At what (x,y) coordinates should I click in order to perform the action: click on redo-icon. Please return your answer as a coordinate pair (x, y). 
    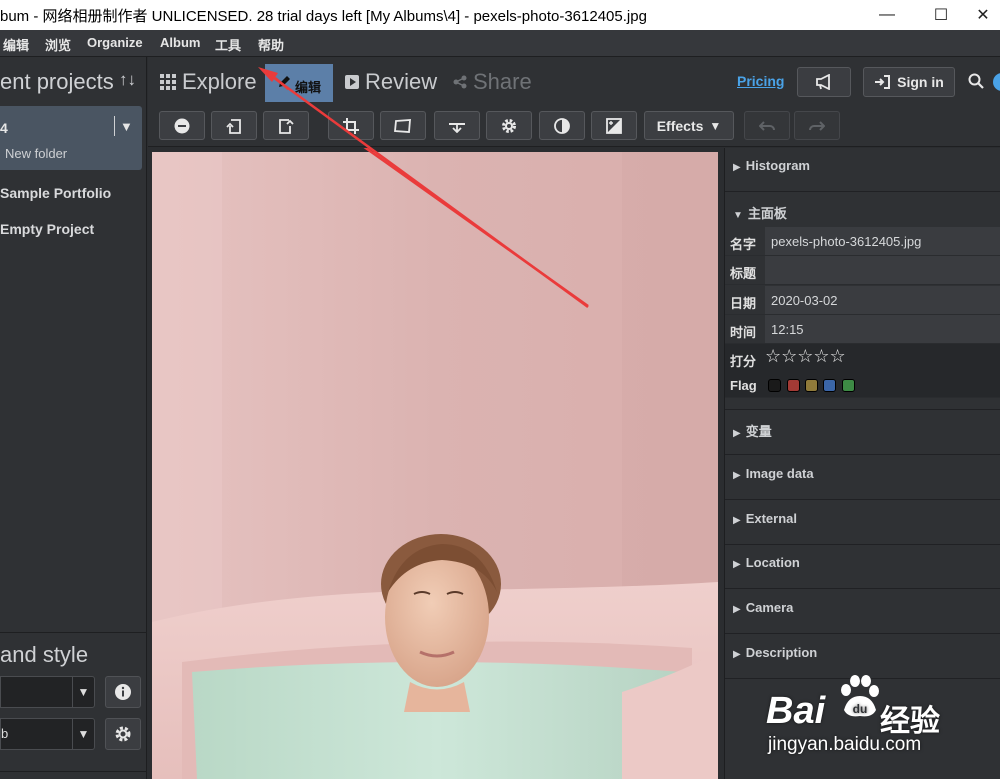
    Looking at the image, I should click on (817, 125).